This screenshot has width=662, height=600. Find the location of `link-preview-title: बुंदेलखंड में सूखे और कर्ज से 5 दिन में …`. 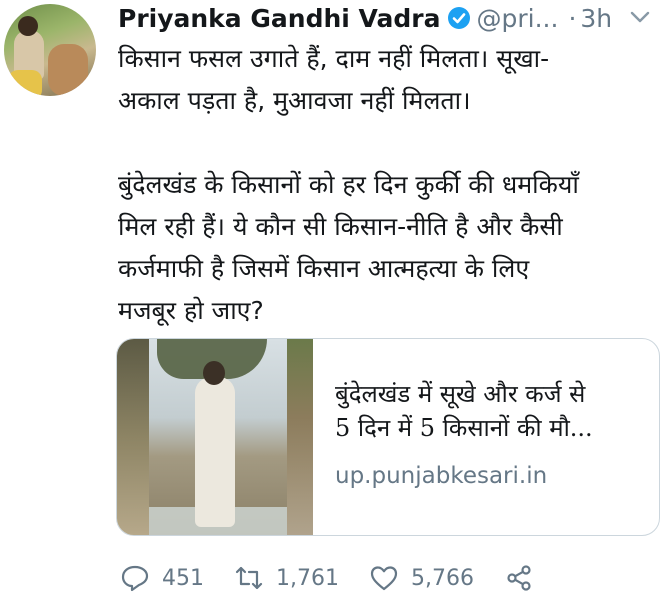

link-preview-title: बुंदेलखंड में सूखे और कर्ज से 5 दिन में … is located at coordinates (494, 411).